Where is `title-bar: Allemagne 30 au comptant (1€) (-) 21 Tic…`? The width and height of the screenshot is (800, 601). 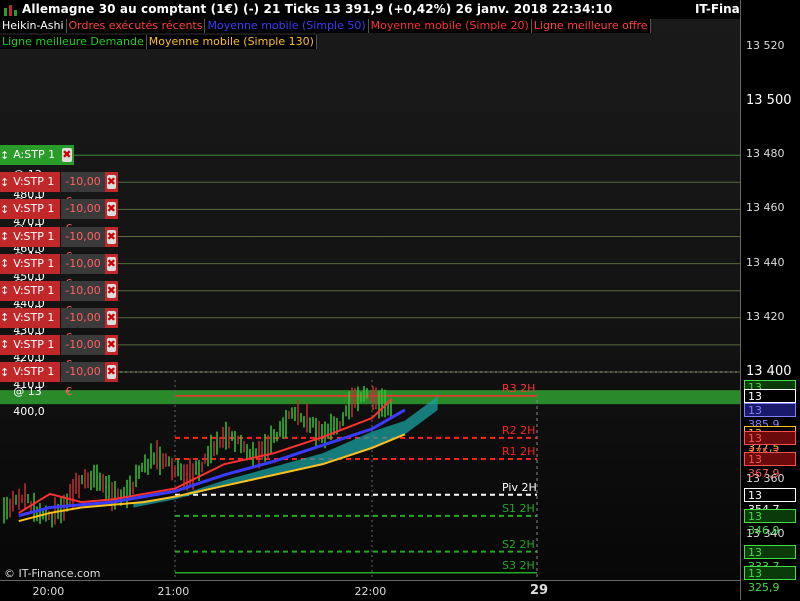
title-bar: Allemagne 30 au comptant (1€) (-) 21 Tic… is located at coordinates (400, 9).